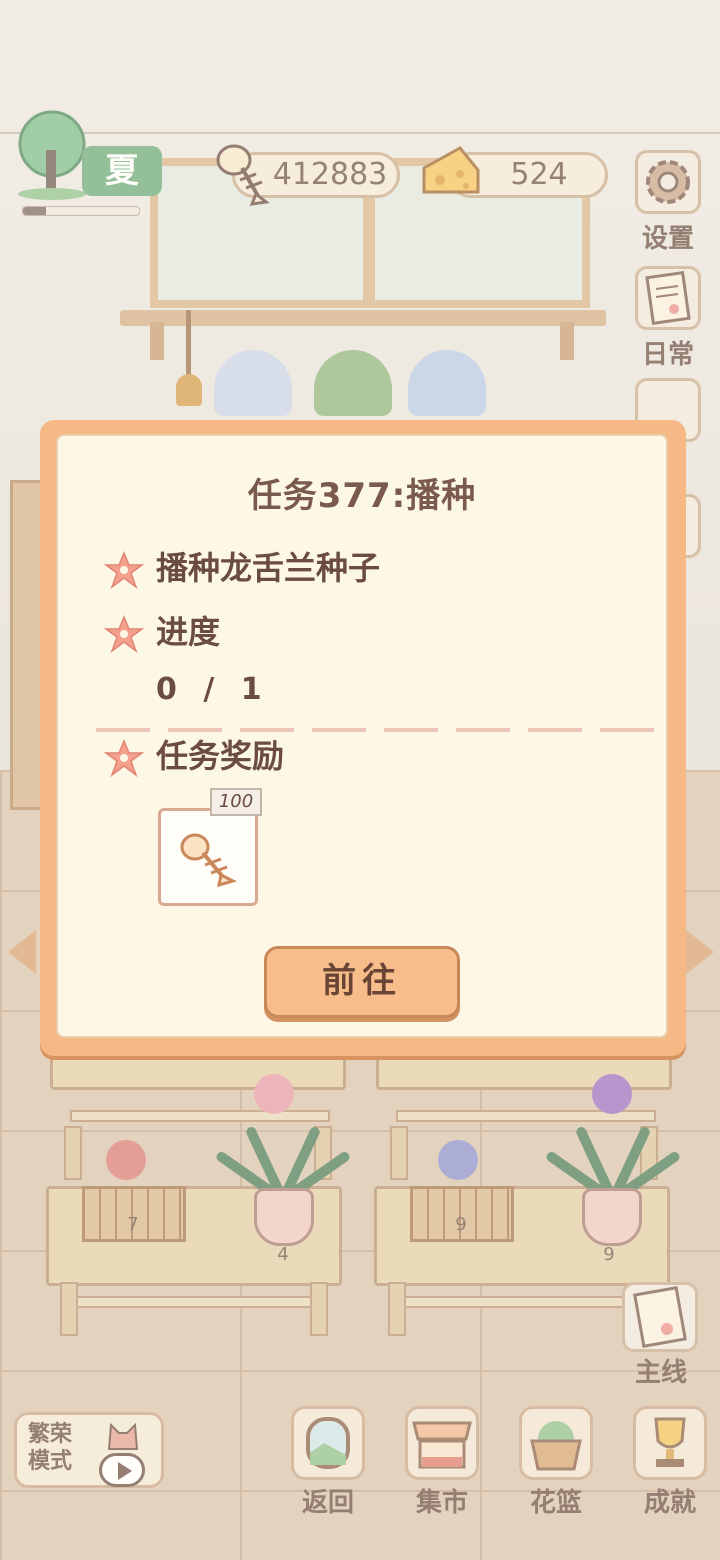 The image size is (720, 1560). What do you see at coordinates (209, 860) in the screenshot?
I see `fishbone-icon` at bounding box center [209, 860].